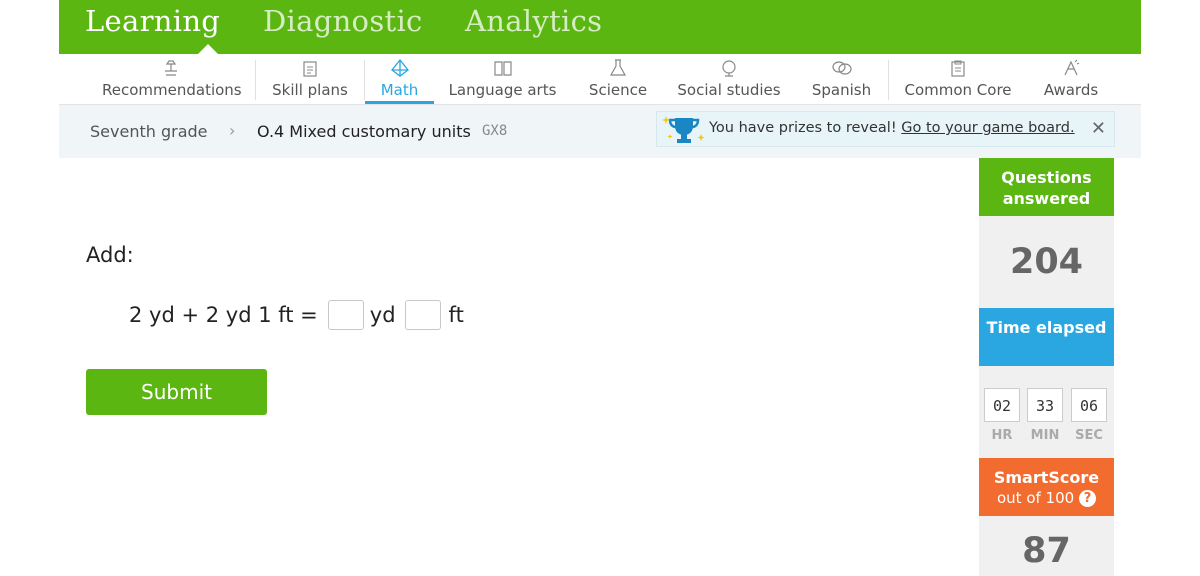  What do you see at coordinates (310, 90) in the screenshot?
I see `subject-label: Skill plans` at bounding box center [310, 90].